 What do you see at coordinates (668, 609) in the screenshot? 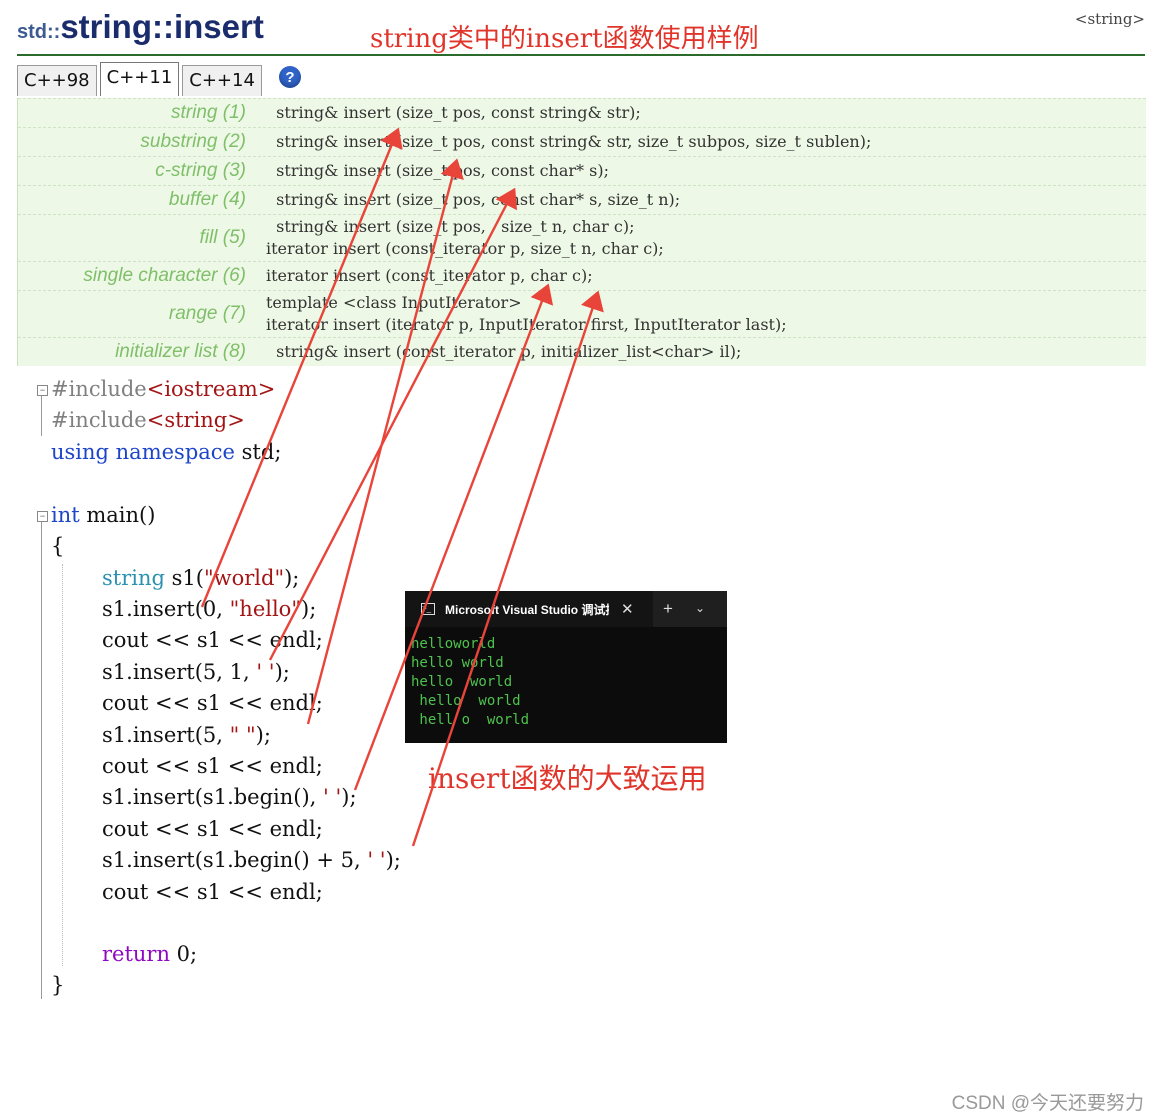
I see `new-tab-icon: +` at bounding box center [668, 609].